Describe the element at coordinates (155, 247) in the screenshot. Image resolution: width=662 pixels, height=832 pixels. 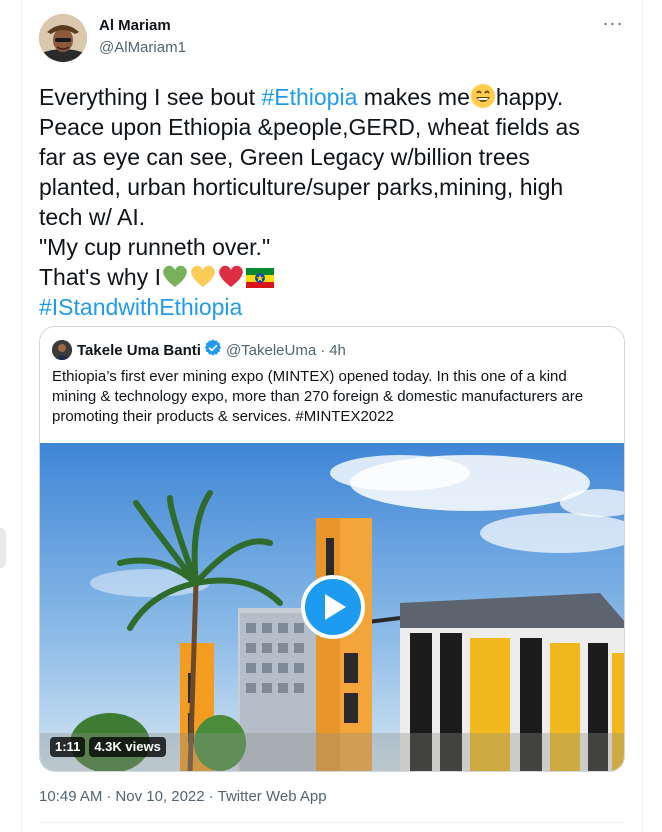
I see `tweet-line-6: "My cup runneth over."` at that location.